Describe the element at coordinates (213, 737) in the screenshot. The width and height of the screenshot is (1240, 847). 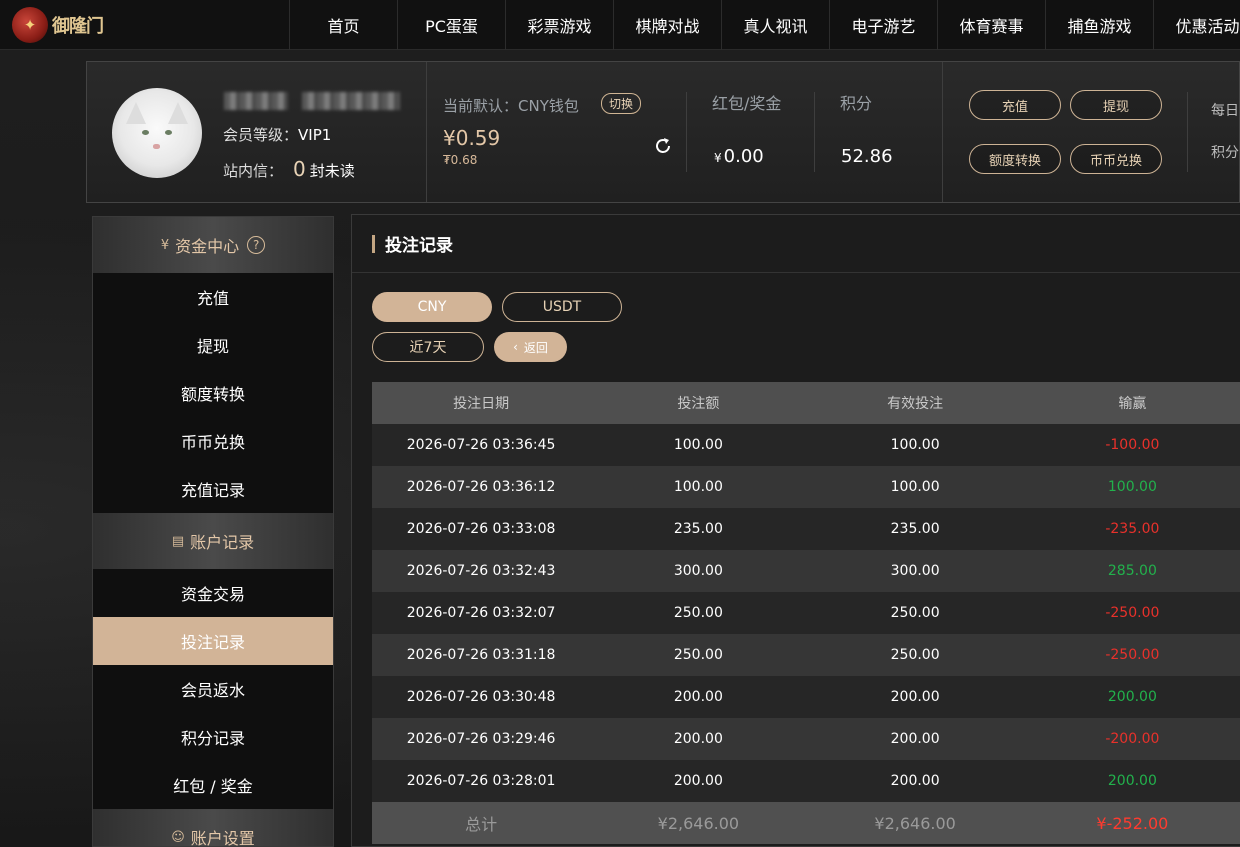
I see `sidebar-item-points-records: 积分记录` at that location.